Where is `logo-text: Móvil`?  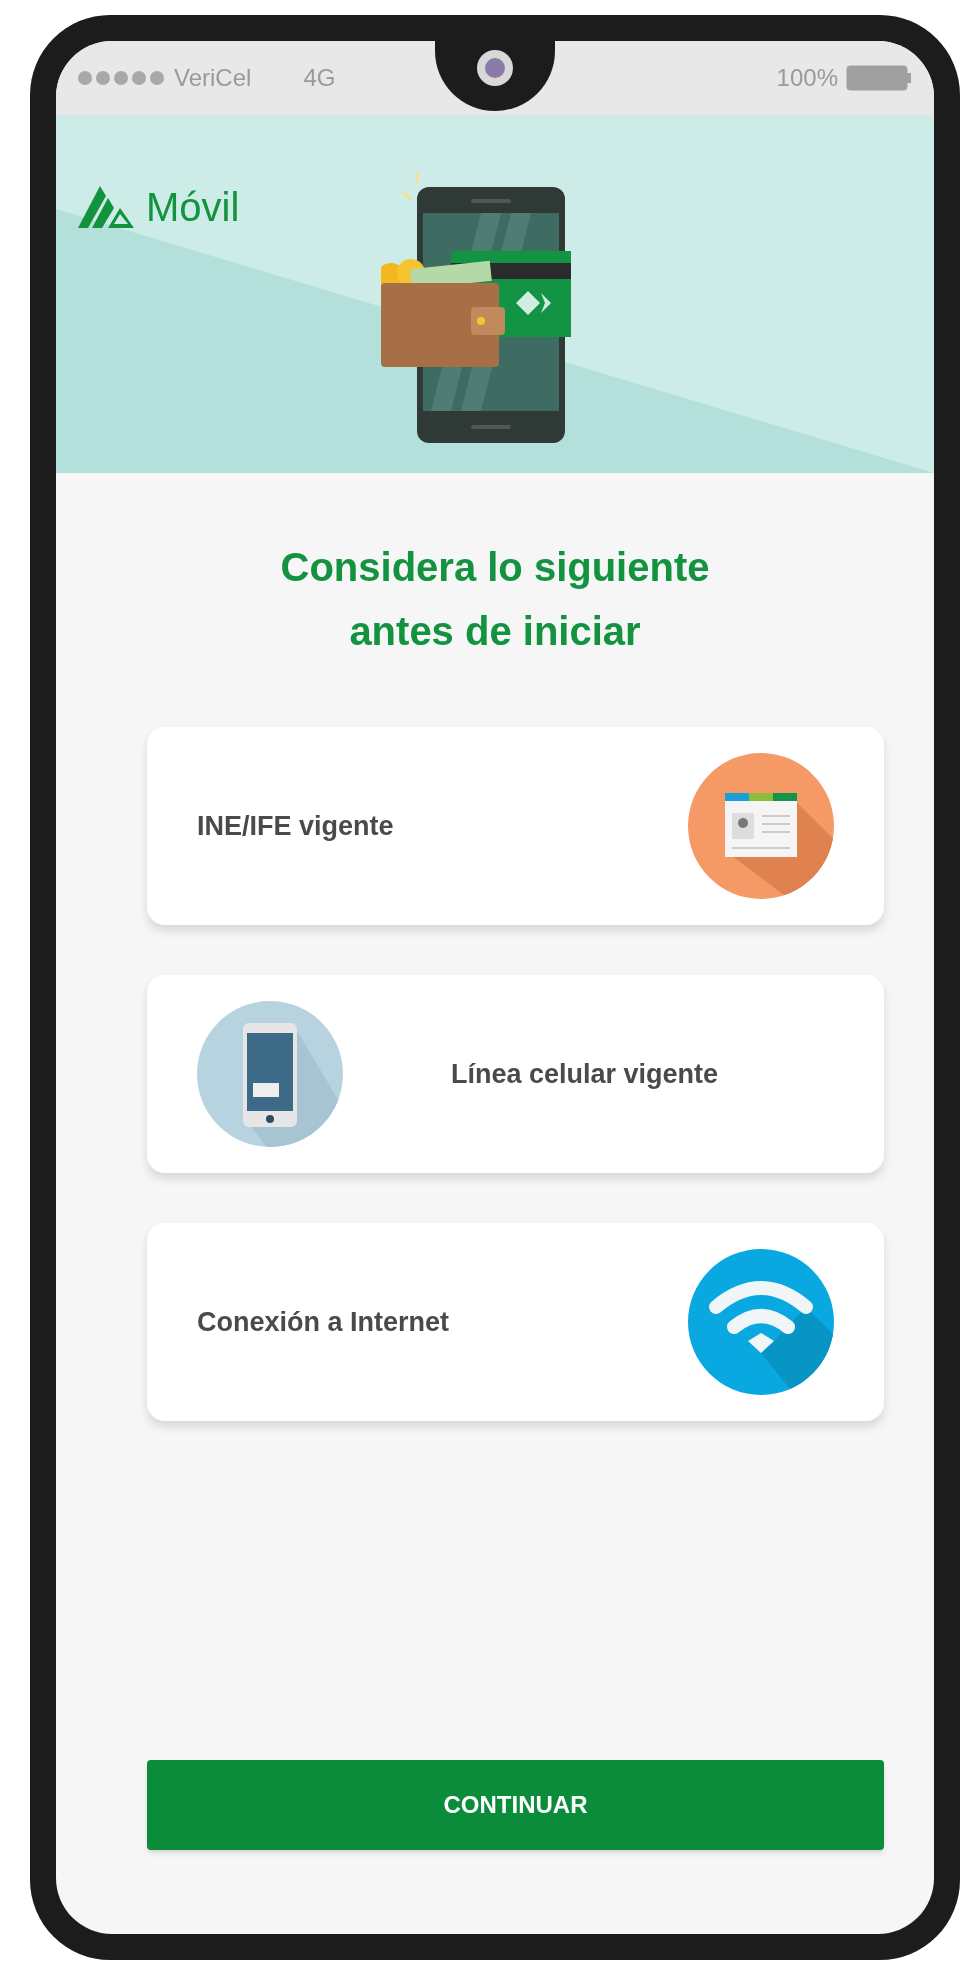
logo-text: Móvil is located at coordinates (193, 207).